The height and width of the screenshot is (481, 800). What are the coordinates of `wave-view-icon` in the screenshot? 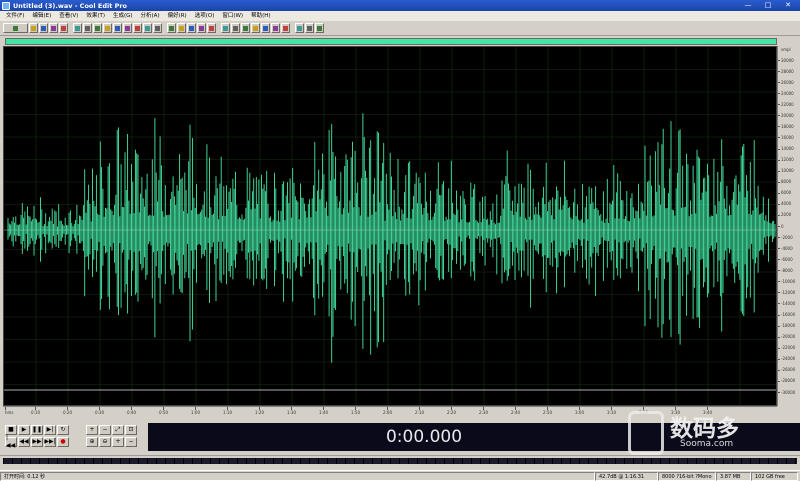 It's located at (15, 28).